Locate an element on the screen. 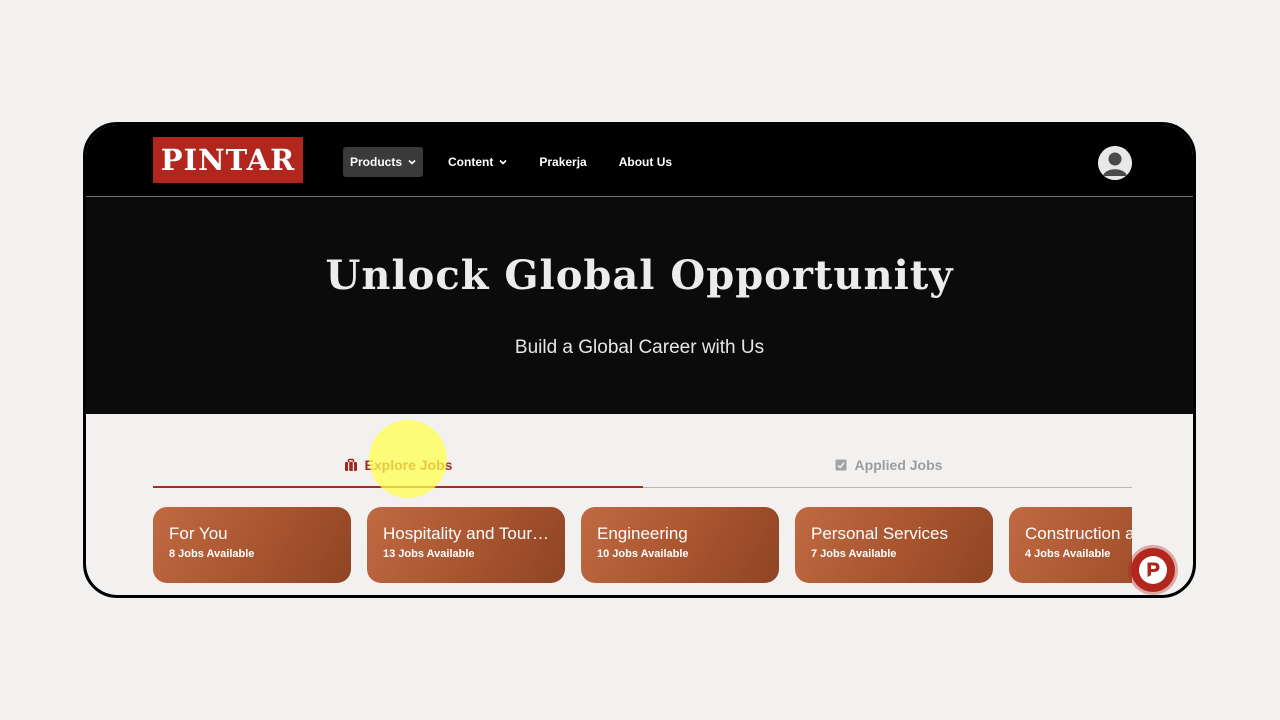  chat-p-logo-icon is located at coordinates (1153, 570).